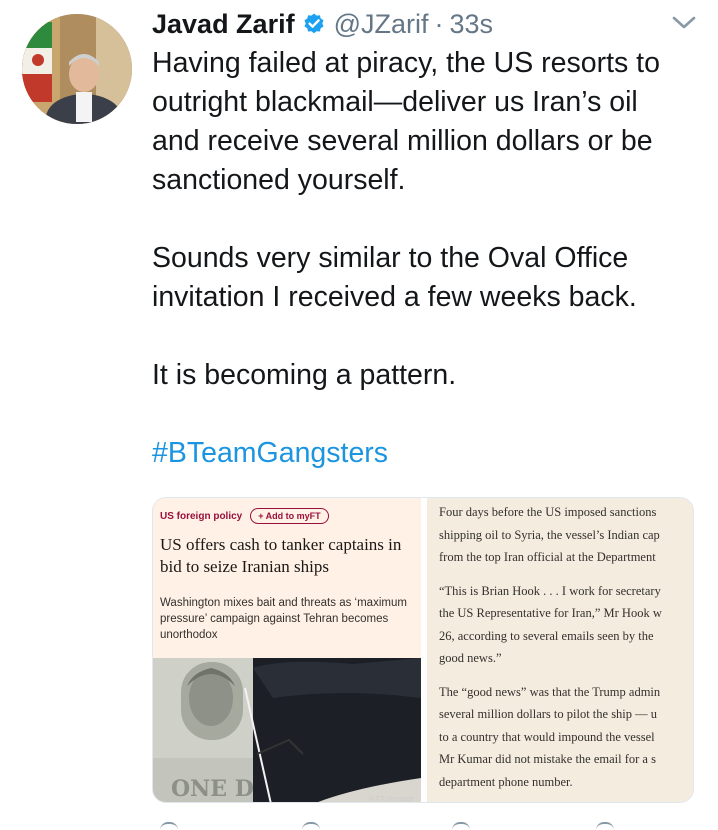 The width and height of the screenshot is (718, 830). What do you see at coordinates (472, 24) in the screenshot?
I see `tweet-timestamp: 33s` at bounding box center [472, 24].